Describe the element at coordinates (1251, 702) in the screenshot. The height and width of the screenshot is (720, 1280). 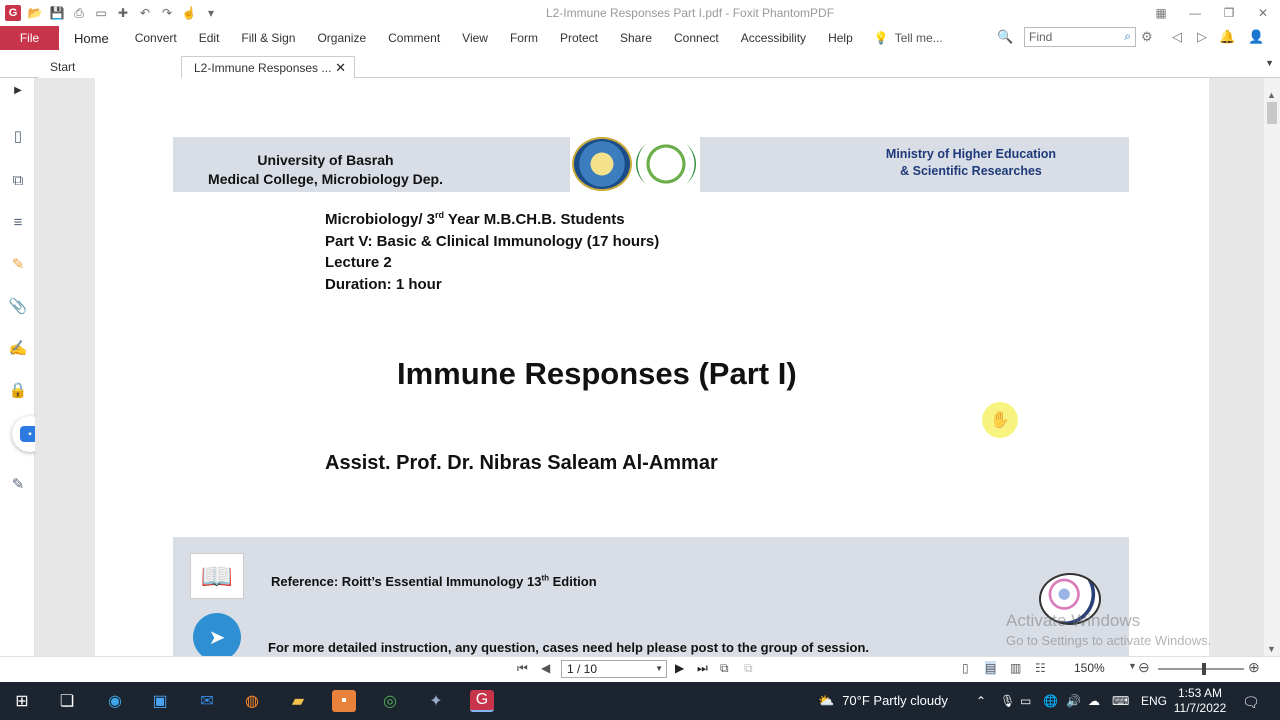
I see `notification-center-icon: 🗨` at that location.